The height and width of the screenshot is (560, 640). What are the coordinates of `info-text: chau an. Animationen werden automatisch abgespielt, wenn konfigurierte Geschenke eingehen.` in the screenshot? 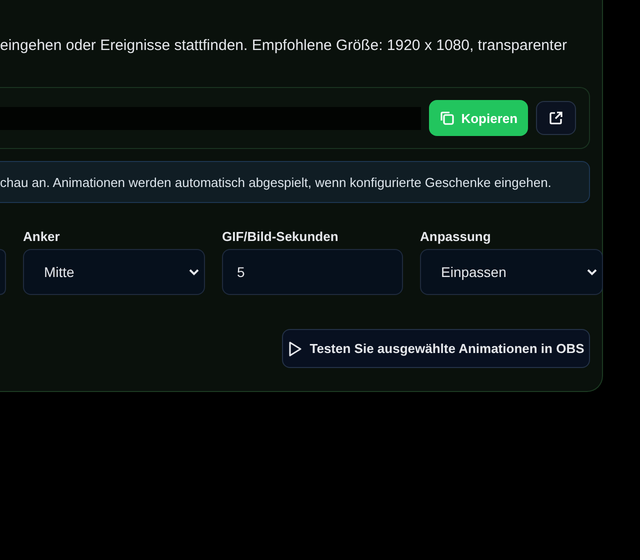 It's located at (295, 182).